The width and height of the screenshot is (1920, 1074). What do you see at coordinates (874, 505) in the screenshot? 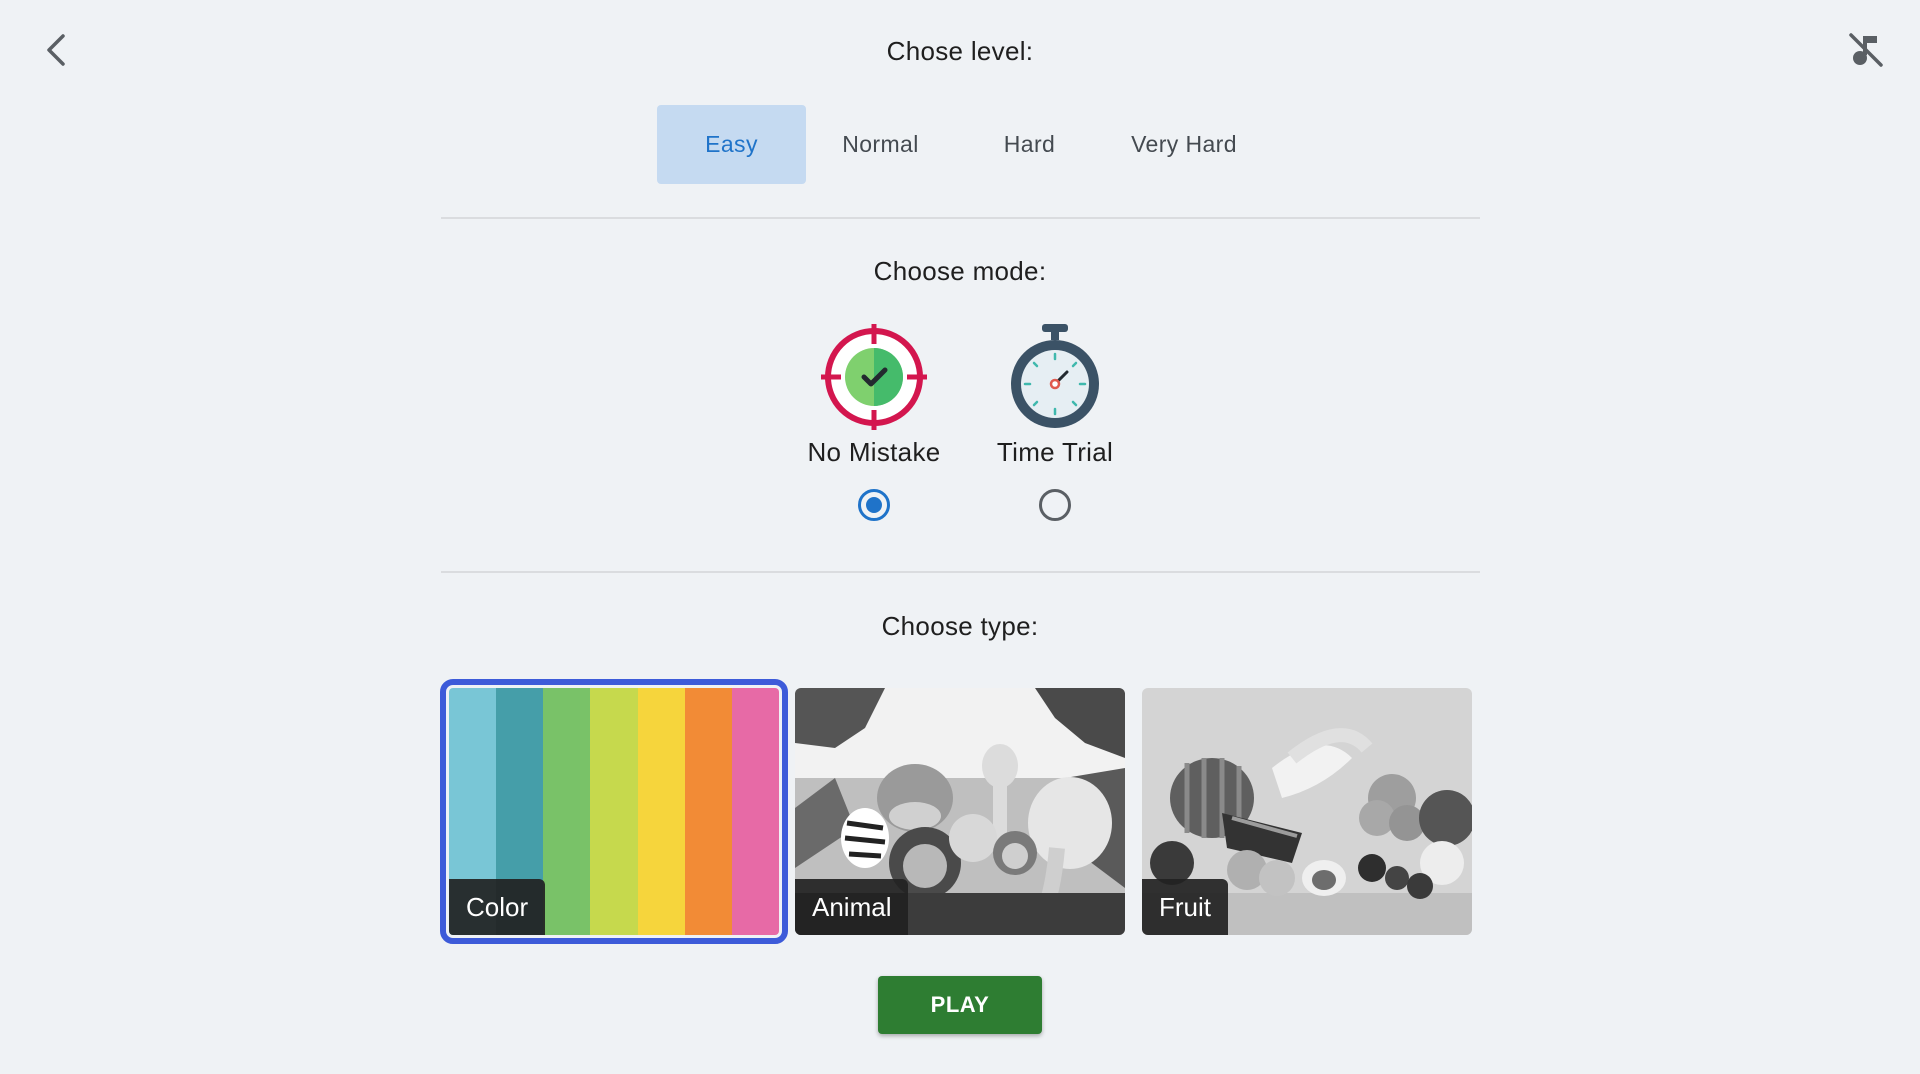
I see `radio-no-mistake` at bounding box center [874, 505].